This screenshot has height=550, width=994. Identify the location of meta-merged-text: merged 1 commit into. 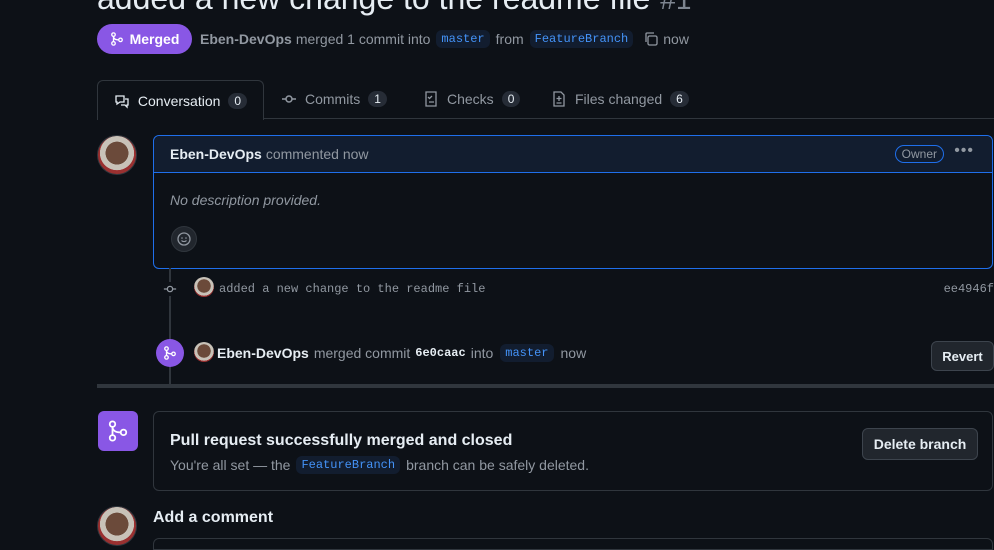
(363, 39).